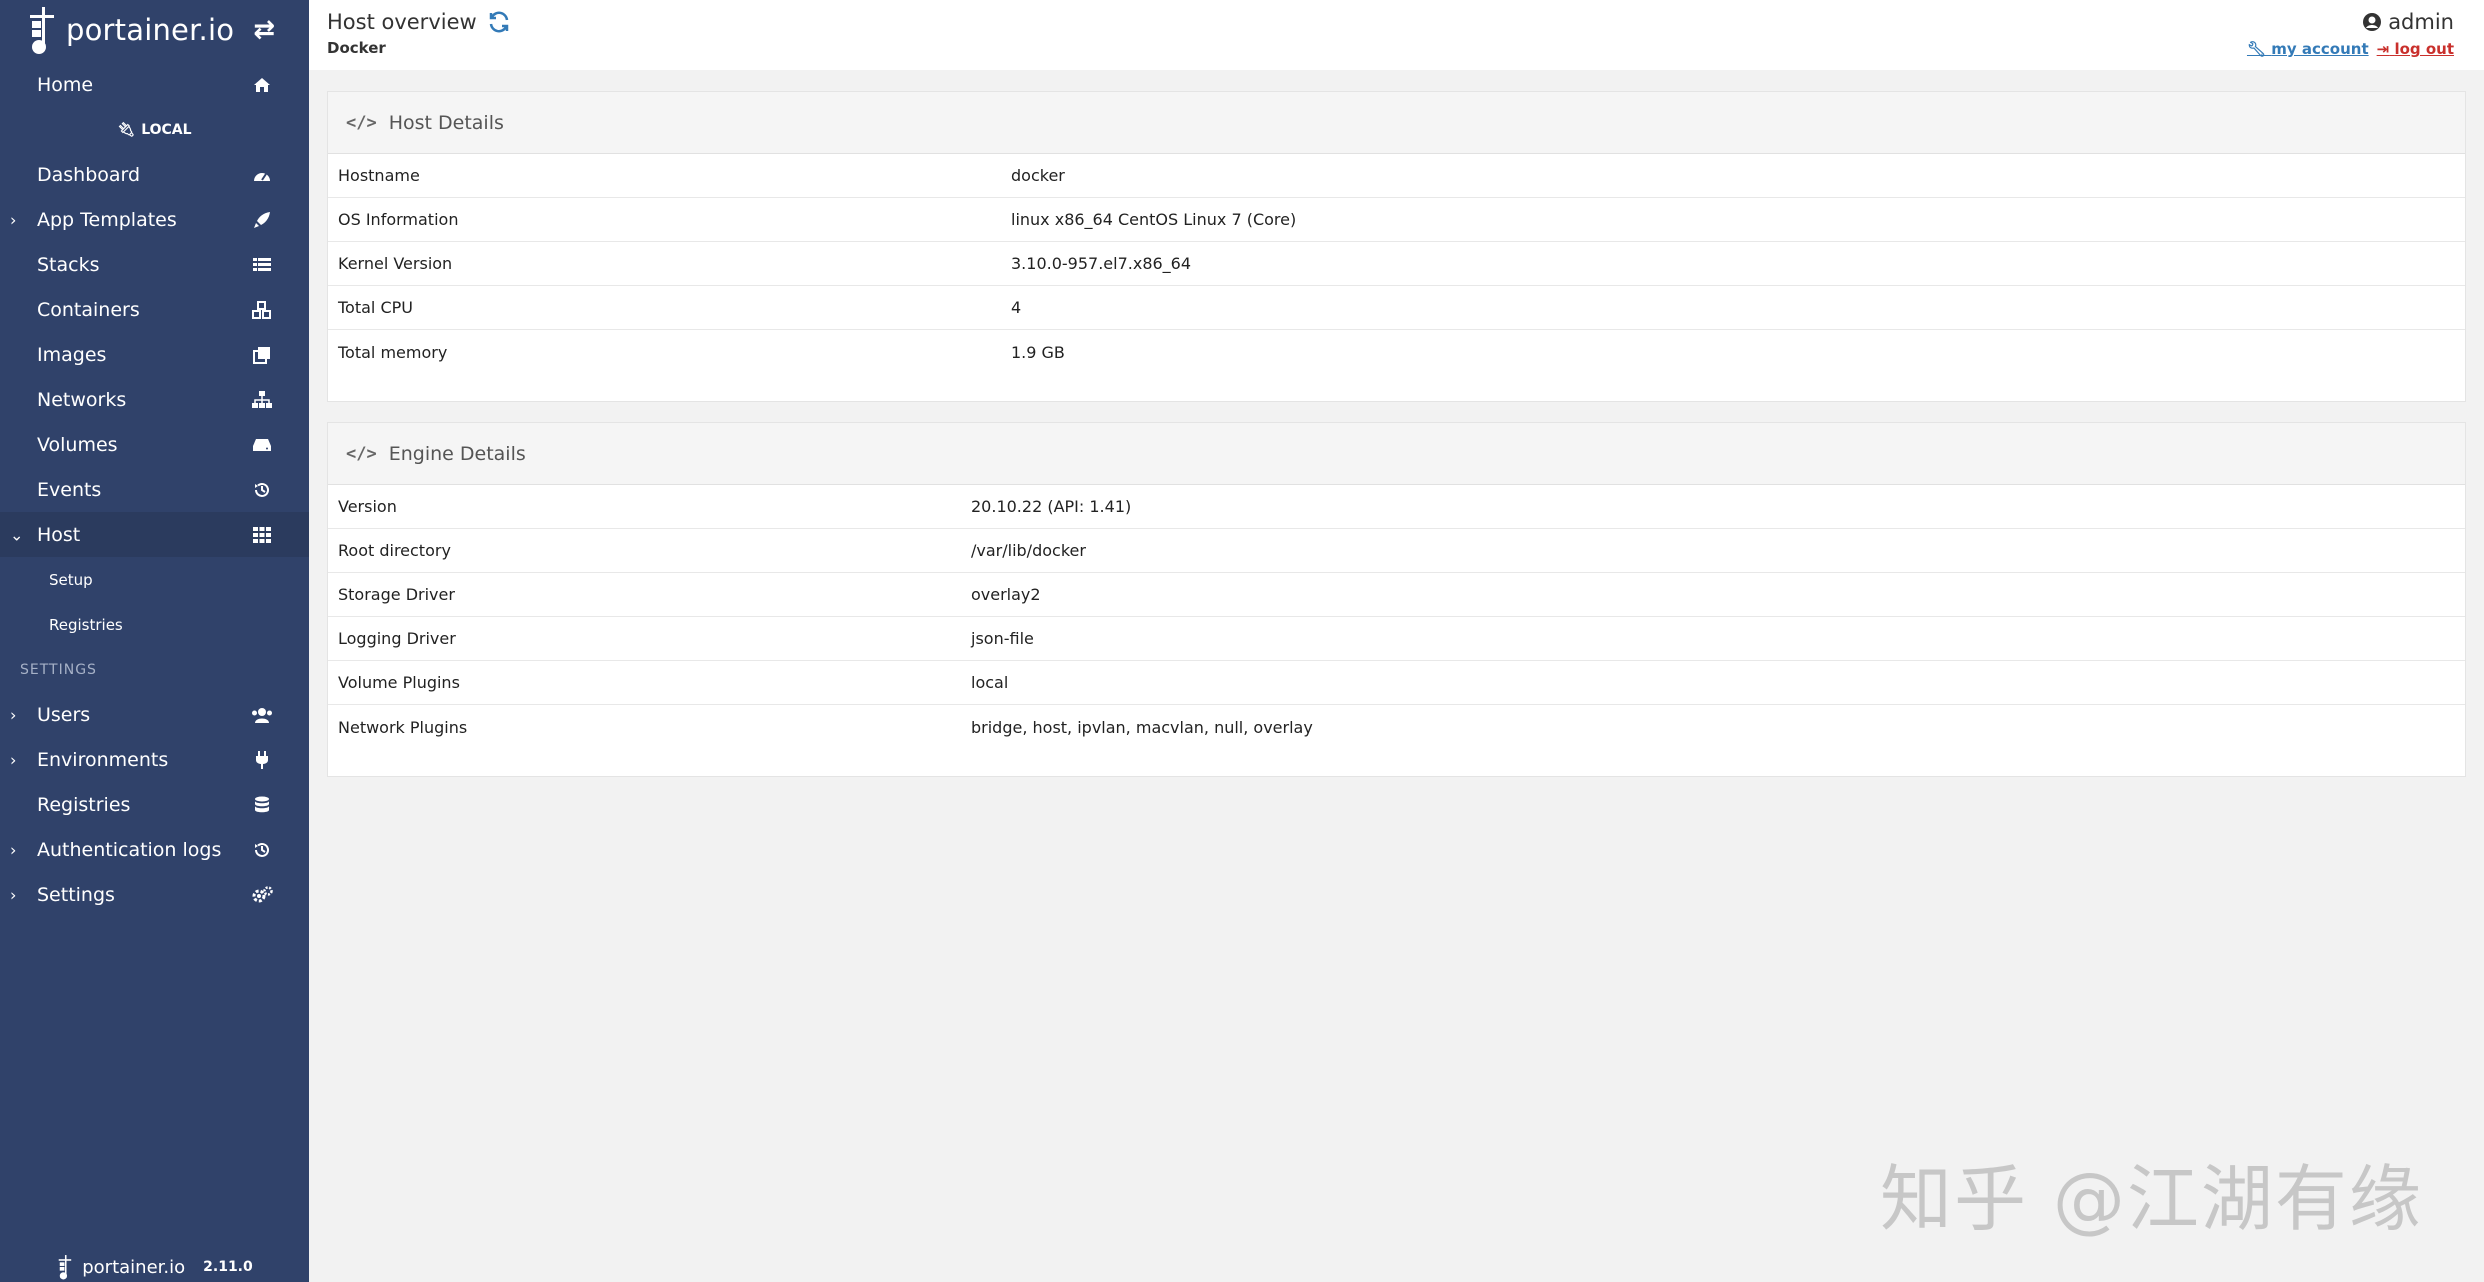  Describe the element at coordinates (1101, 263) in the screenshot. I see `row-value: 3.10.0-957.el7.x86_64` at that location.